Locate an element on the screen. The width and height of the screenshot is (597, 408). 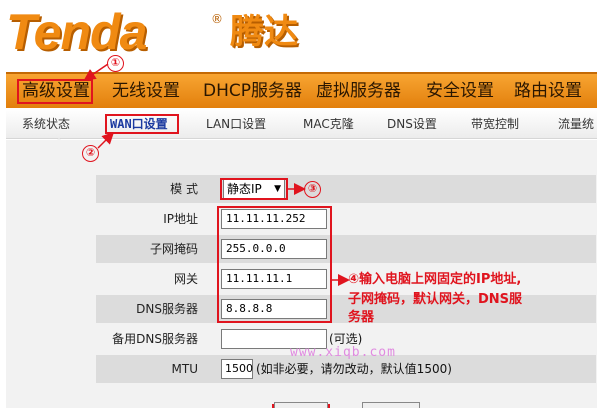
step-4-text-line1: ④输入电脑上网固定的IP地址, is located at coordinates (435, 279).